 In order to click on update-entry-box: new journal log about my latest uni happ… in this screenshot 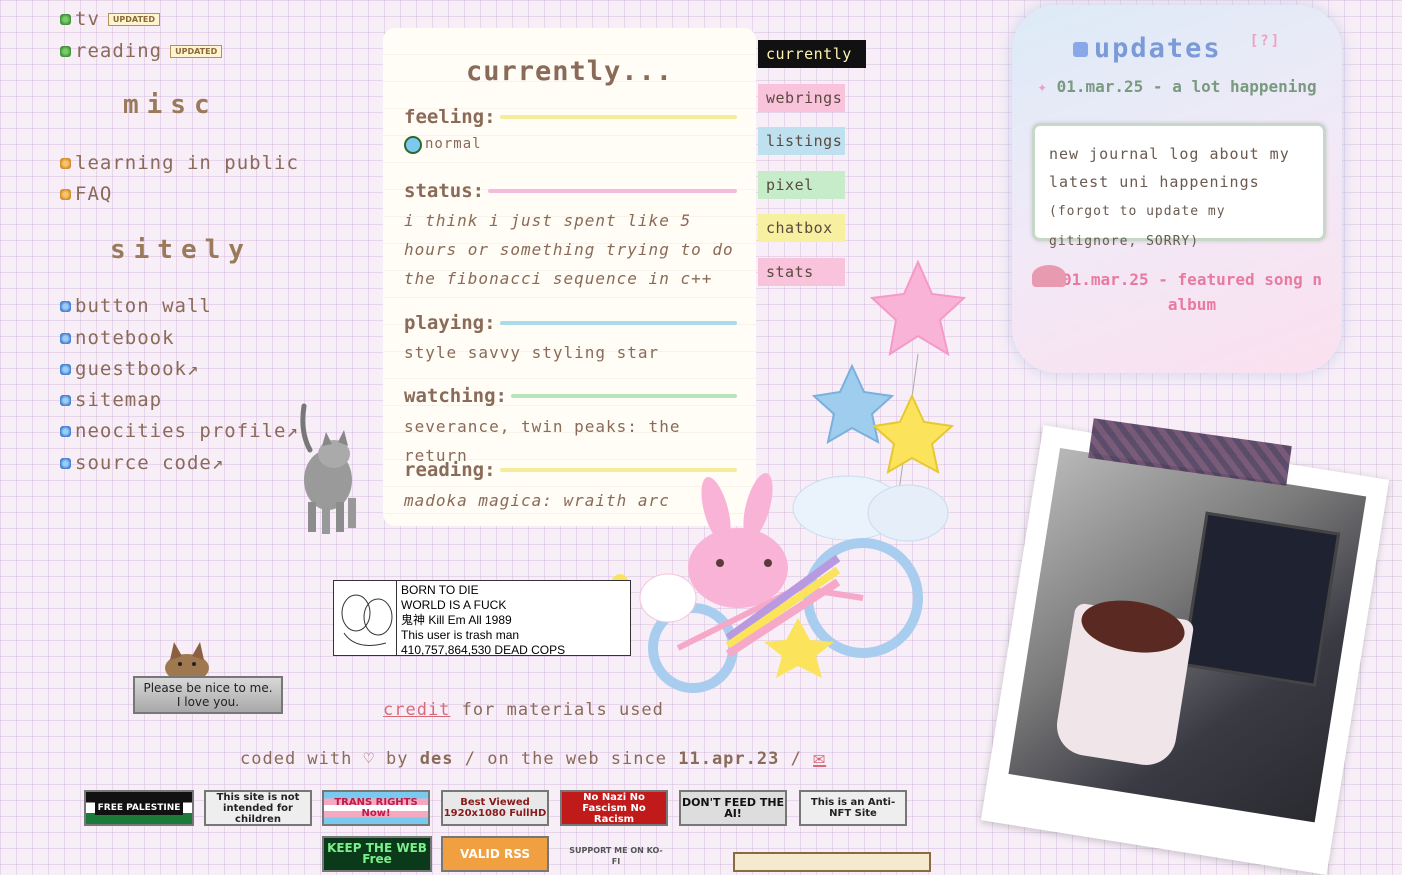, I will do `click(1179, 186)`.